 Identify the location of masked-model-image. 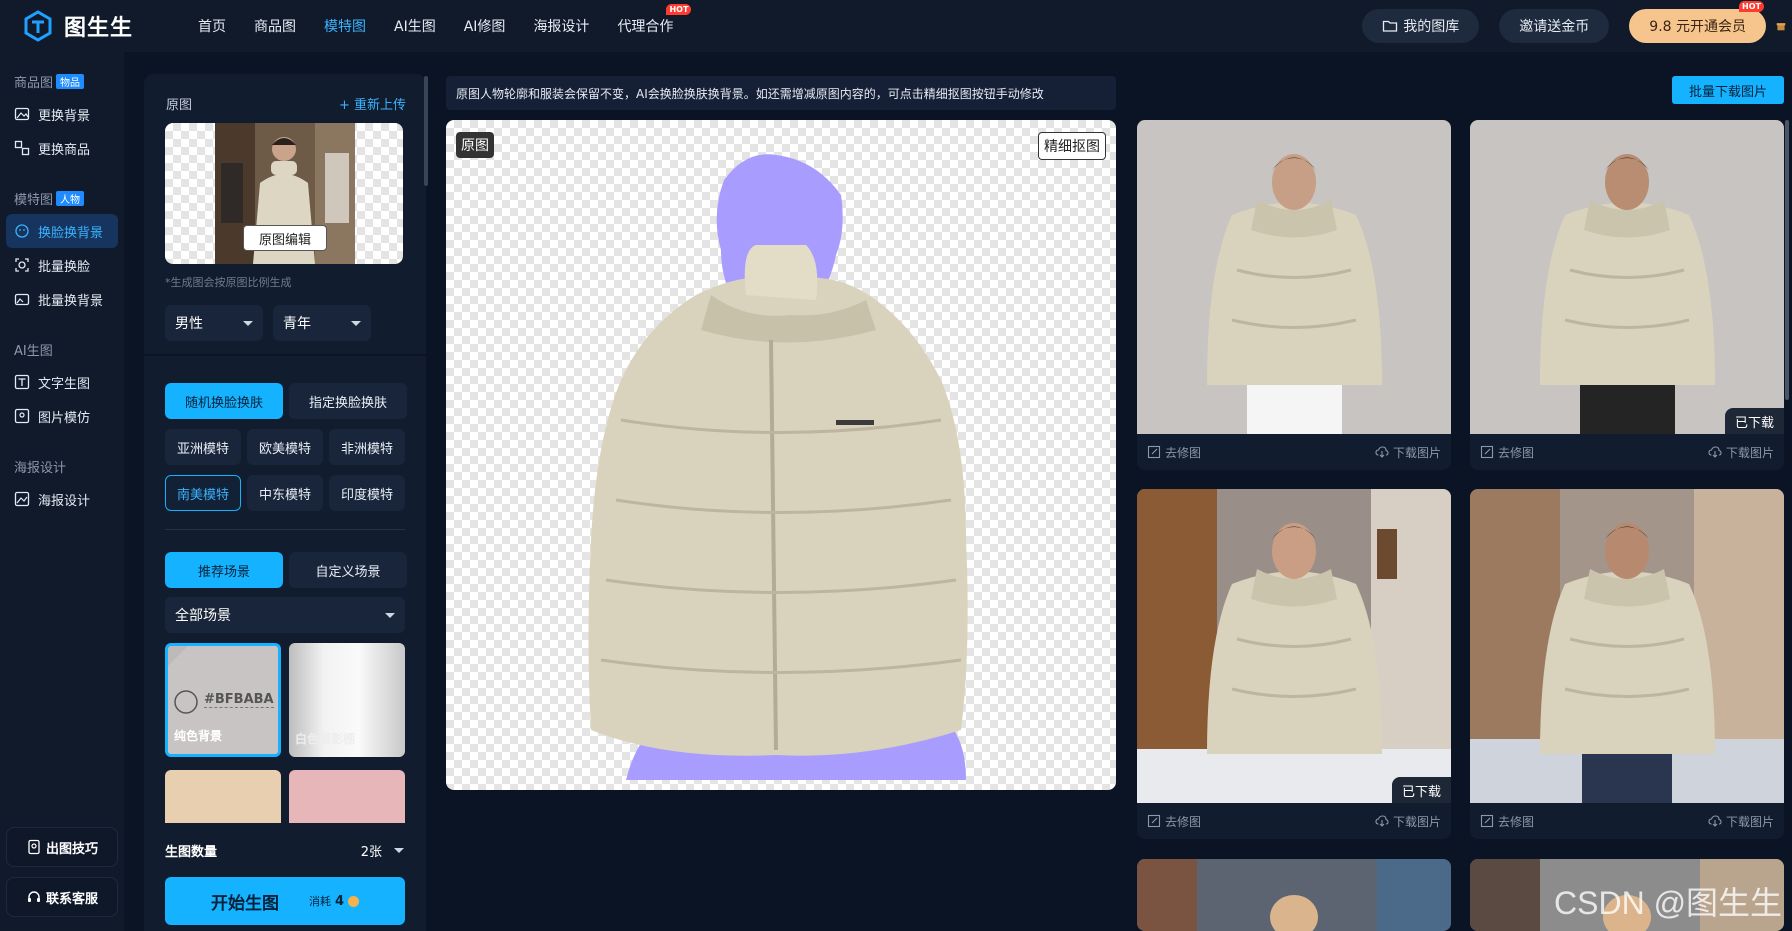
(778, 467).